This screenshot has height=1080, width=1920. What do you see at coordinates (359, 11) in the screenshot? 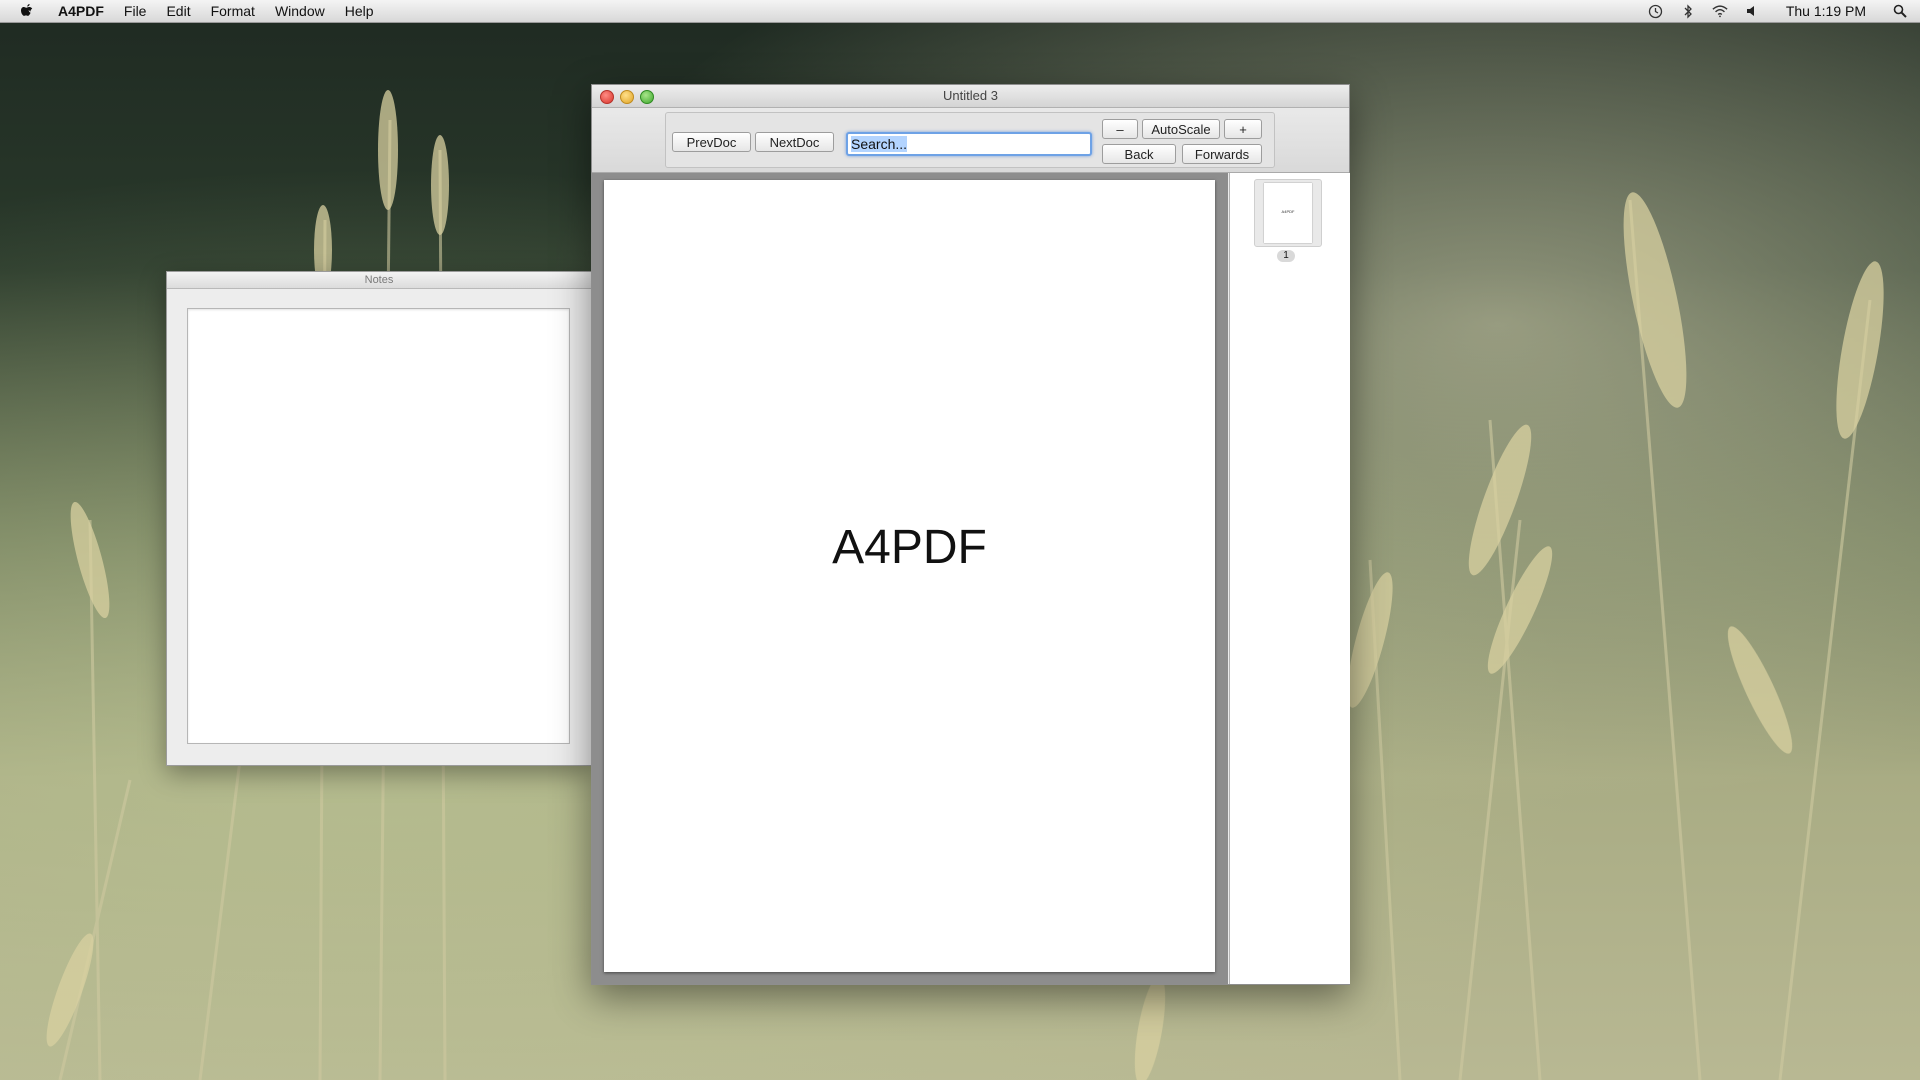
I see `menu-help: Help` at bounding box center [359, 11].